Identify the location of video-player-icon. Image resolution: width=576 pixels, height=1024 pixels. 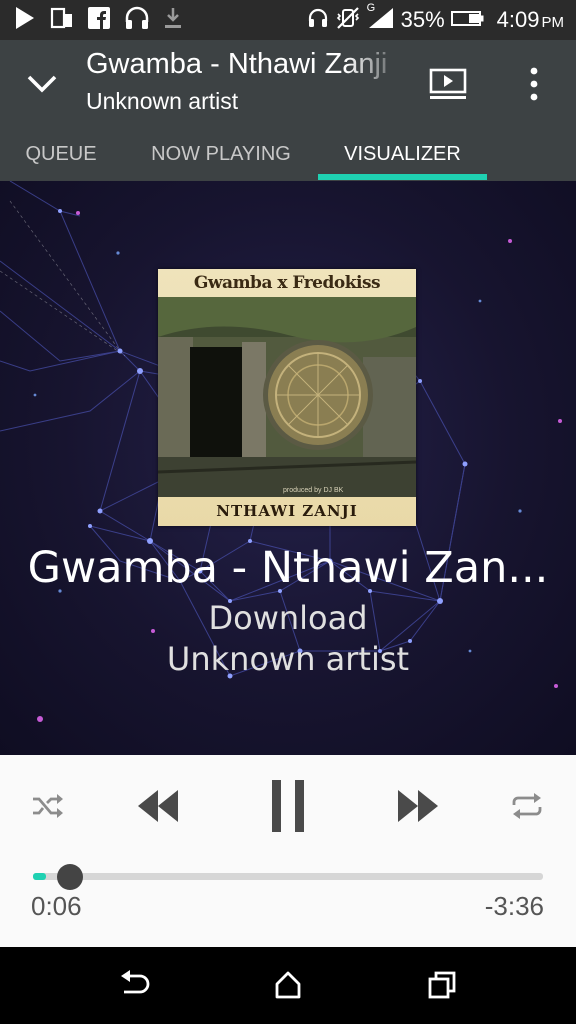
(448, 83).